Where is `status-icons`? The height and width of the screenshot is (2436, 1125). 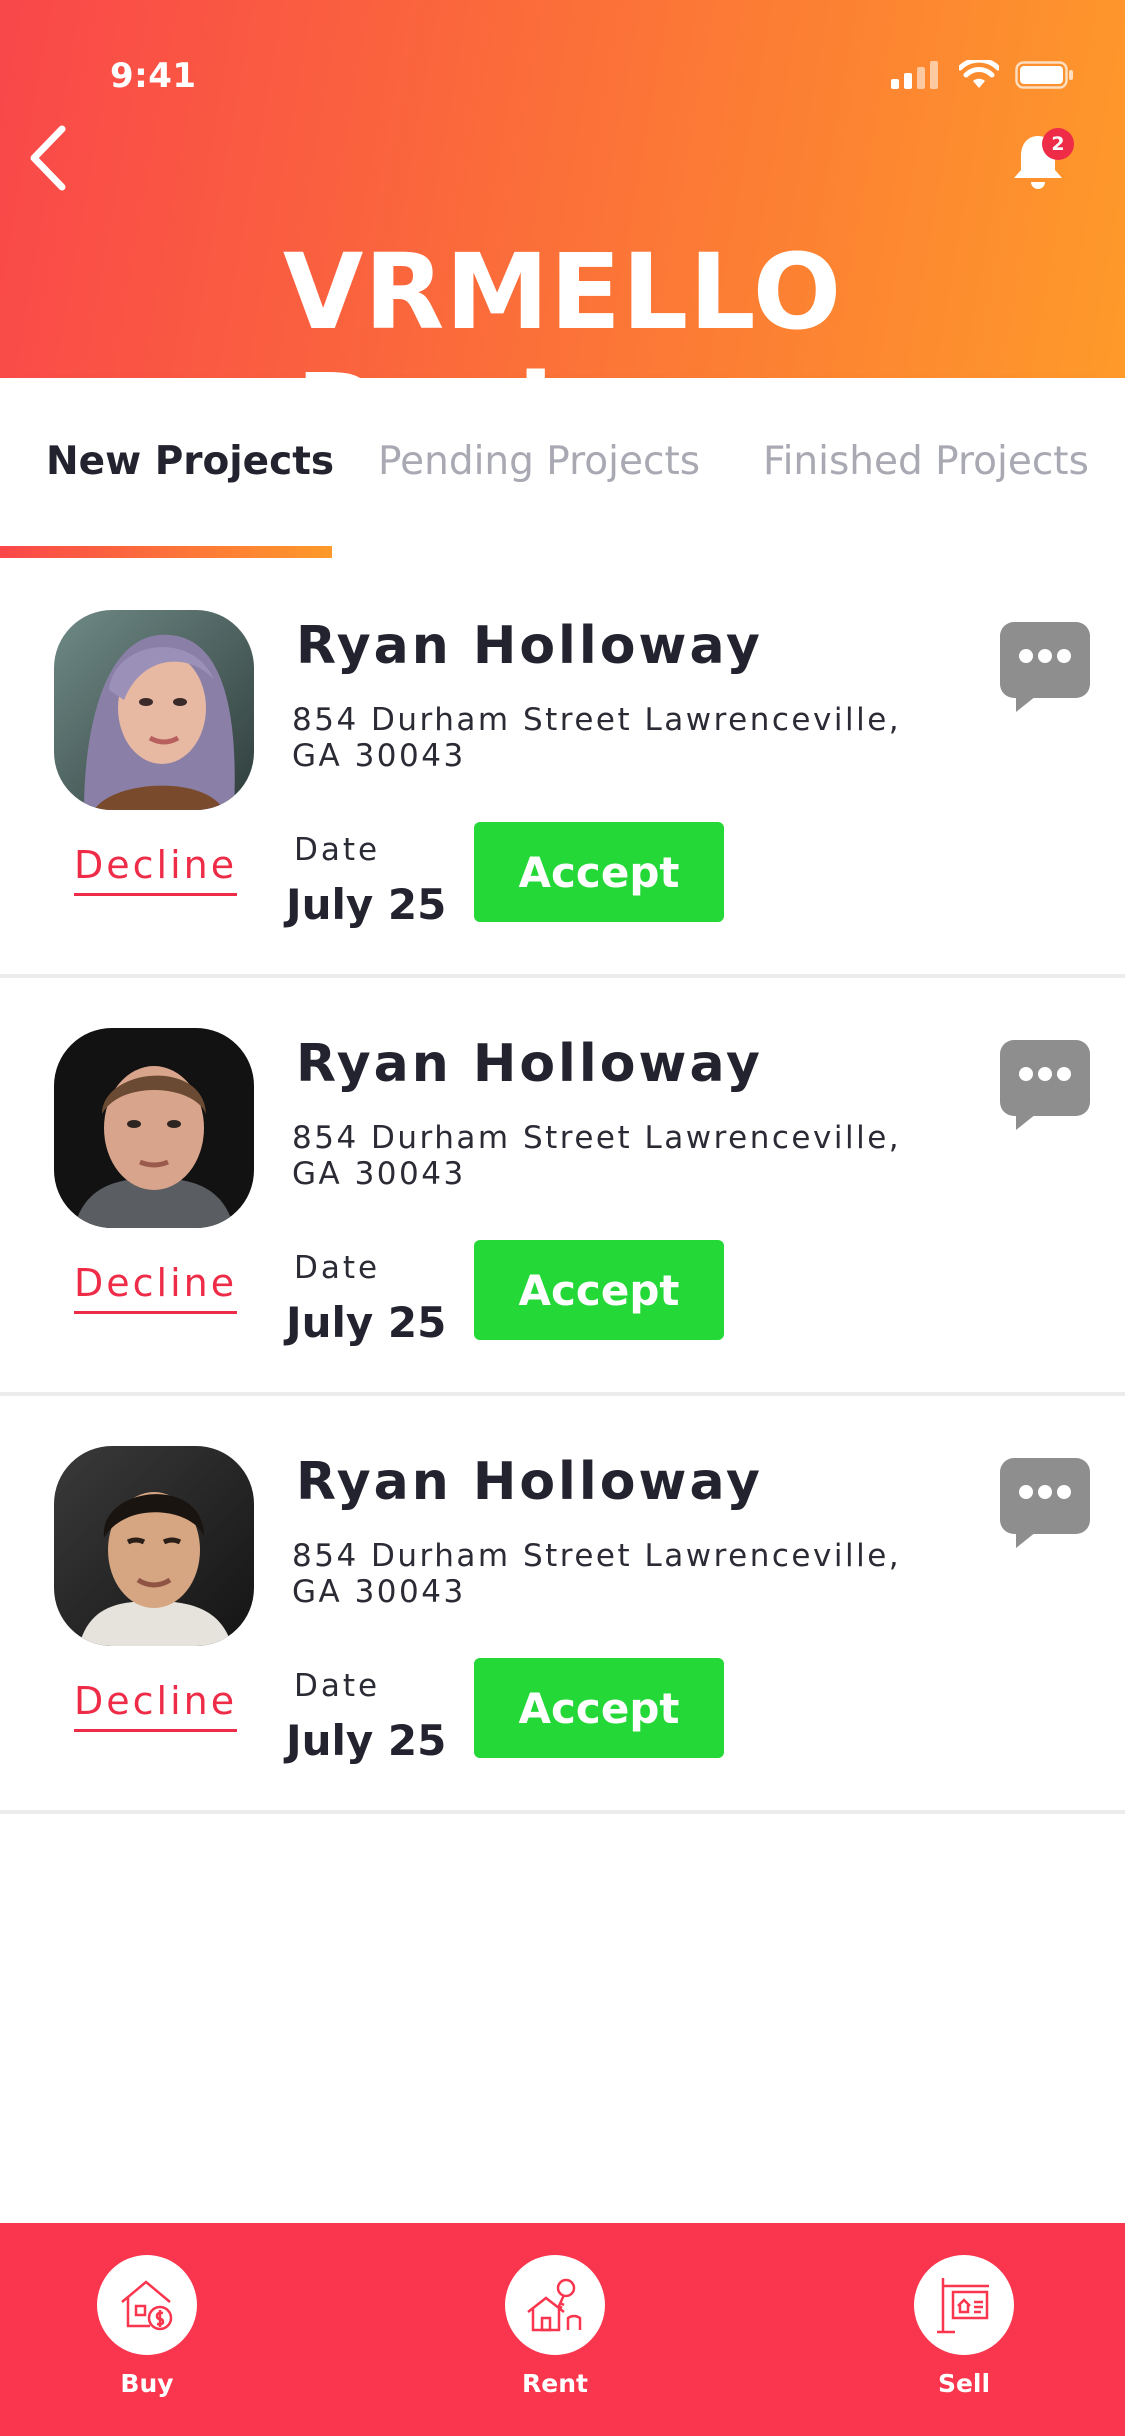 status-icons is located at coordinates (983, 75).